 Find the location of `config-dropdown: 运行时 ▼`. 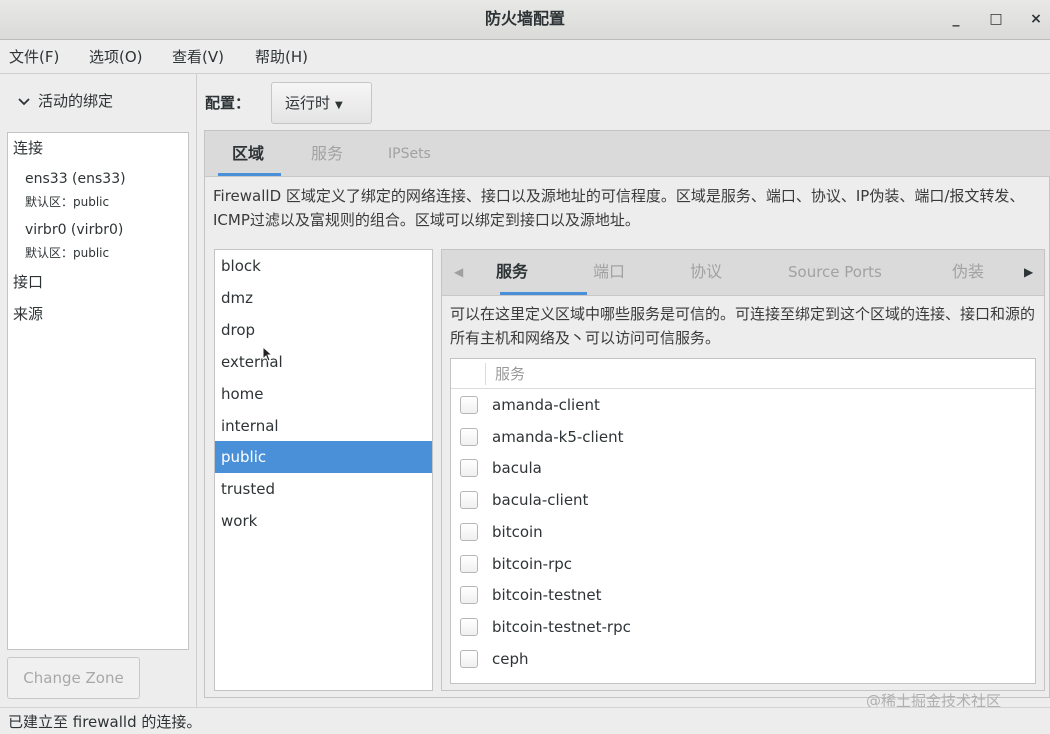

config-dropdown: 运行时 ▼ is located at coordinates (321, 103).